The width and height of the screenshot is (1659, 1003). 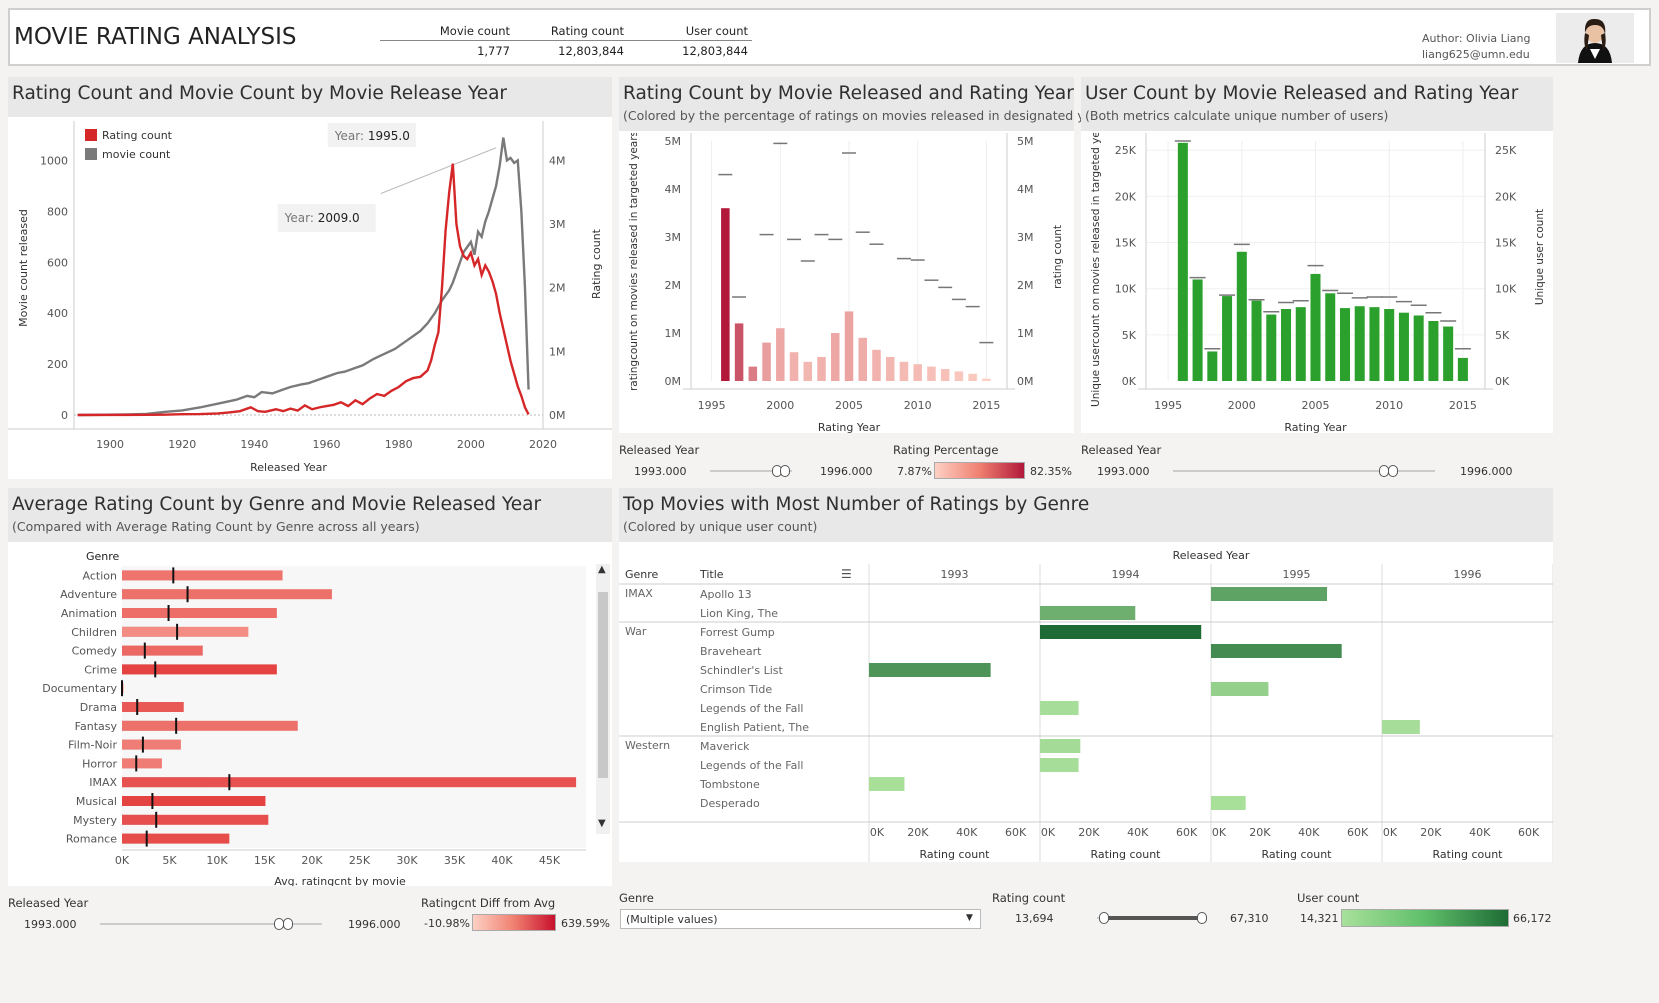 What do you see at coordinates (1104, 918) in the screenshot?
I see `slider-handle-low` at bounding box center [1104, 918].